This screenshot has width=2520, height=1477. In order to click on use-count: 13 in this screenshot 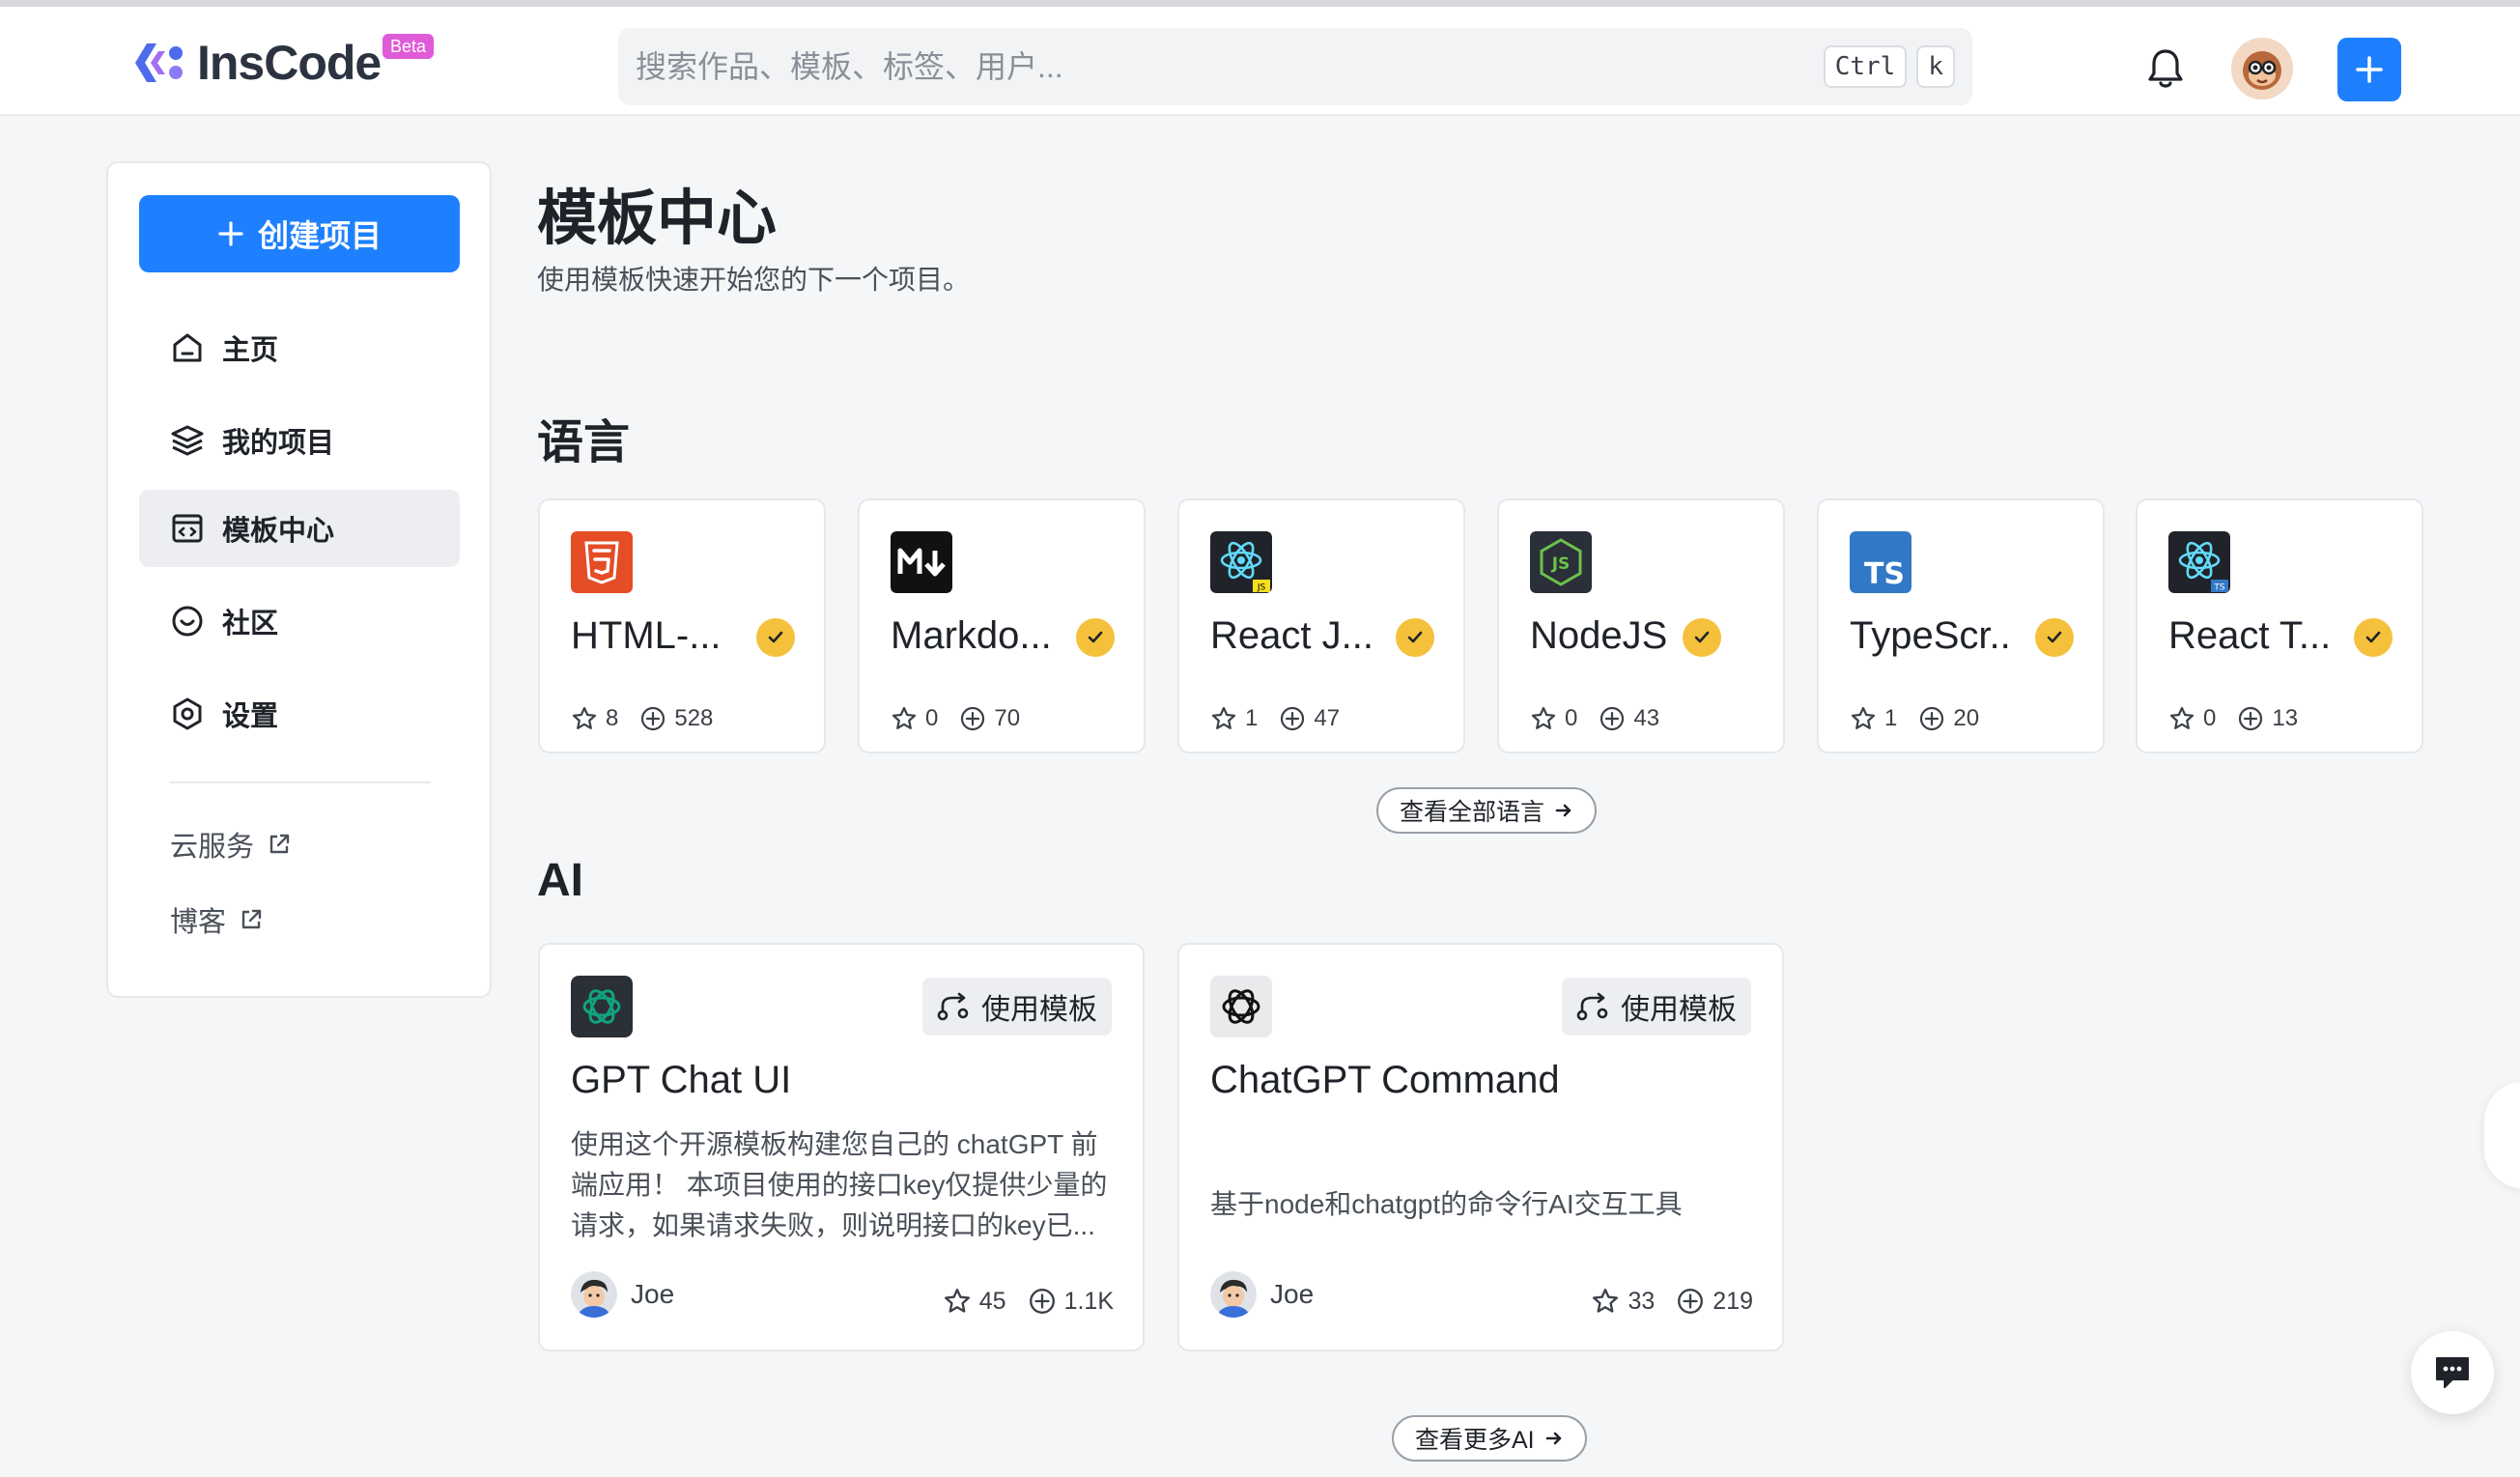, I will do `click(2285, 718)`.